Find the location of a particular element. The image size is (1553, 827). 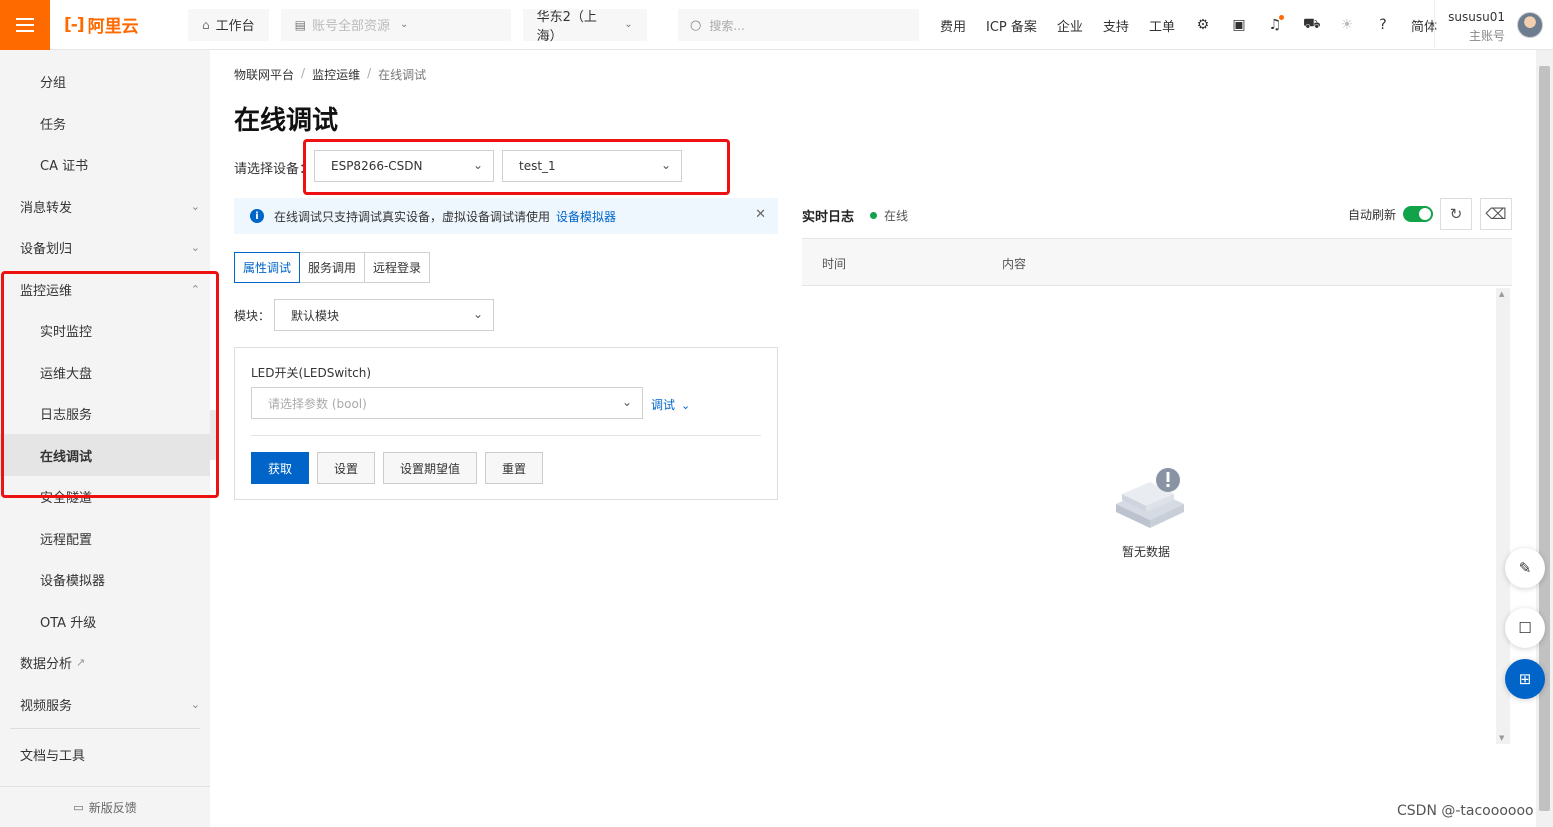

feedback-button: ▭ 新版反馈 is located at coordinates (105, 806).